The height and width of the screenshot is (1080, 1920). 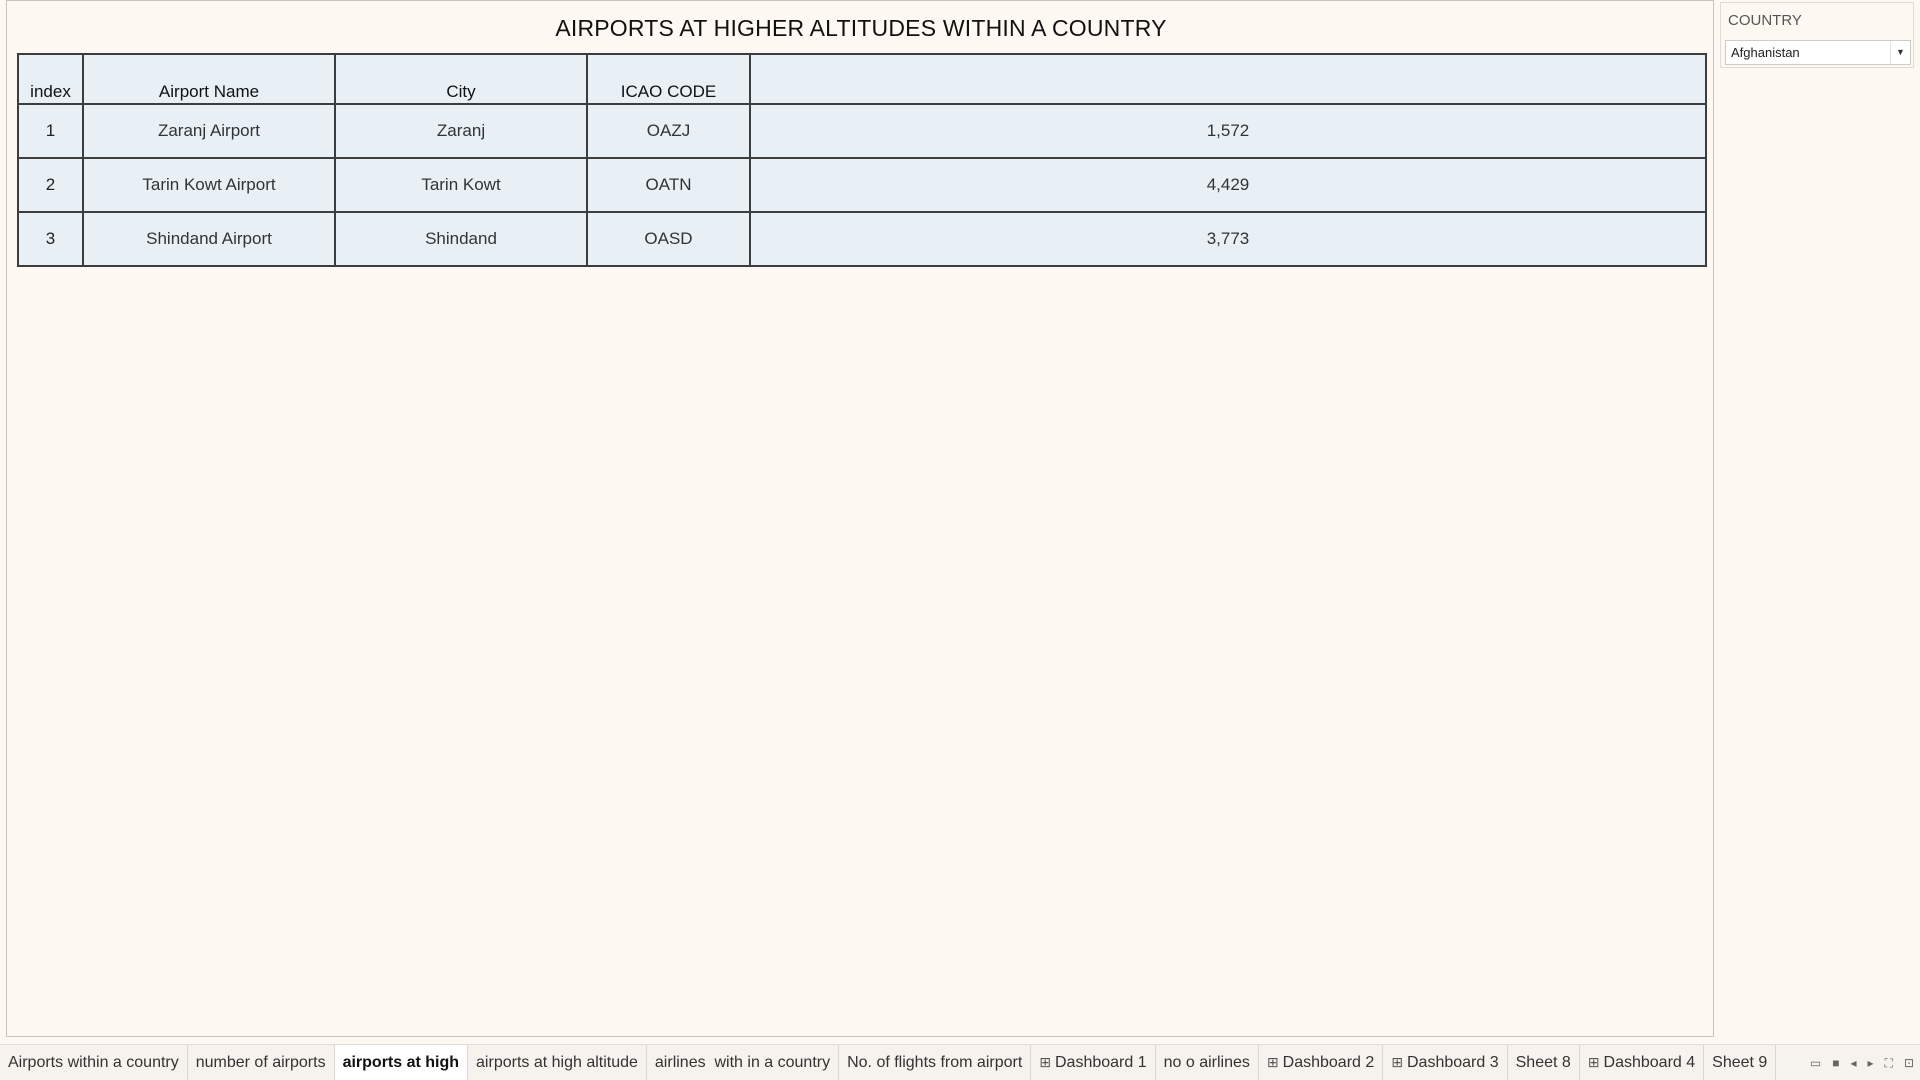 I want to click on cell-city: Zaranj, so click(x=461, y=131).